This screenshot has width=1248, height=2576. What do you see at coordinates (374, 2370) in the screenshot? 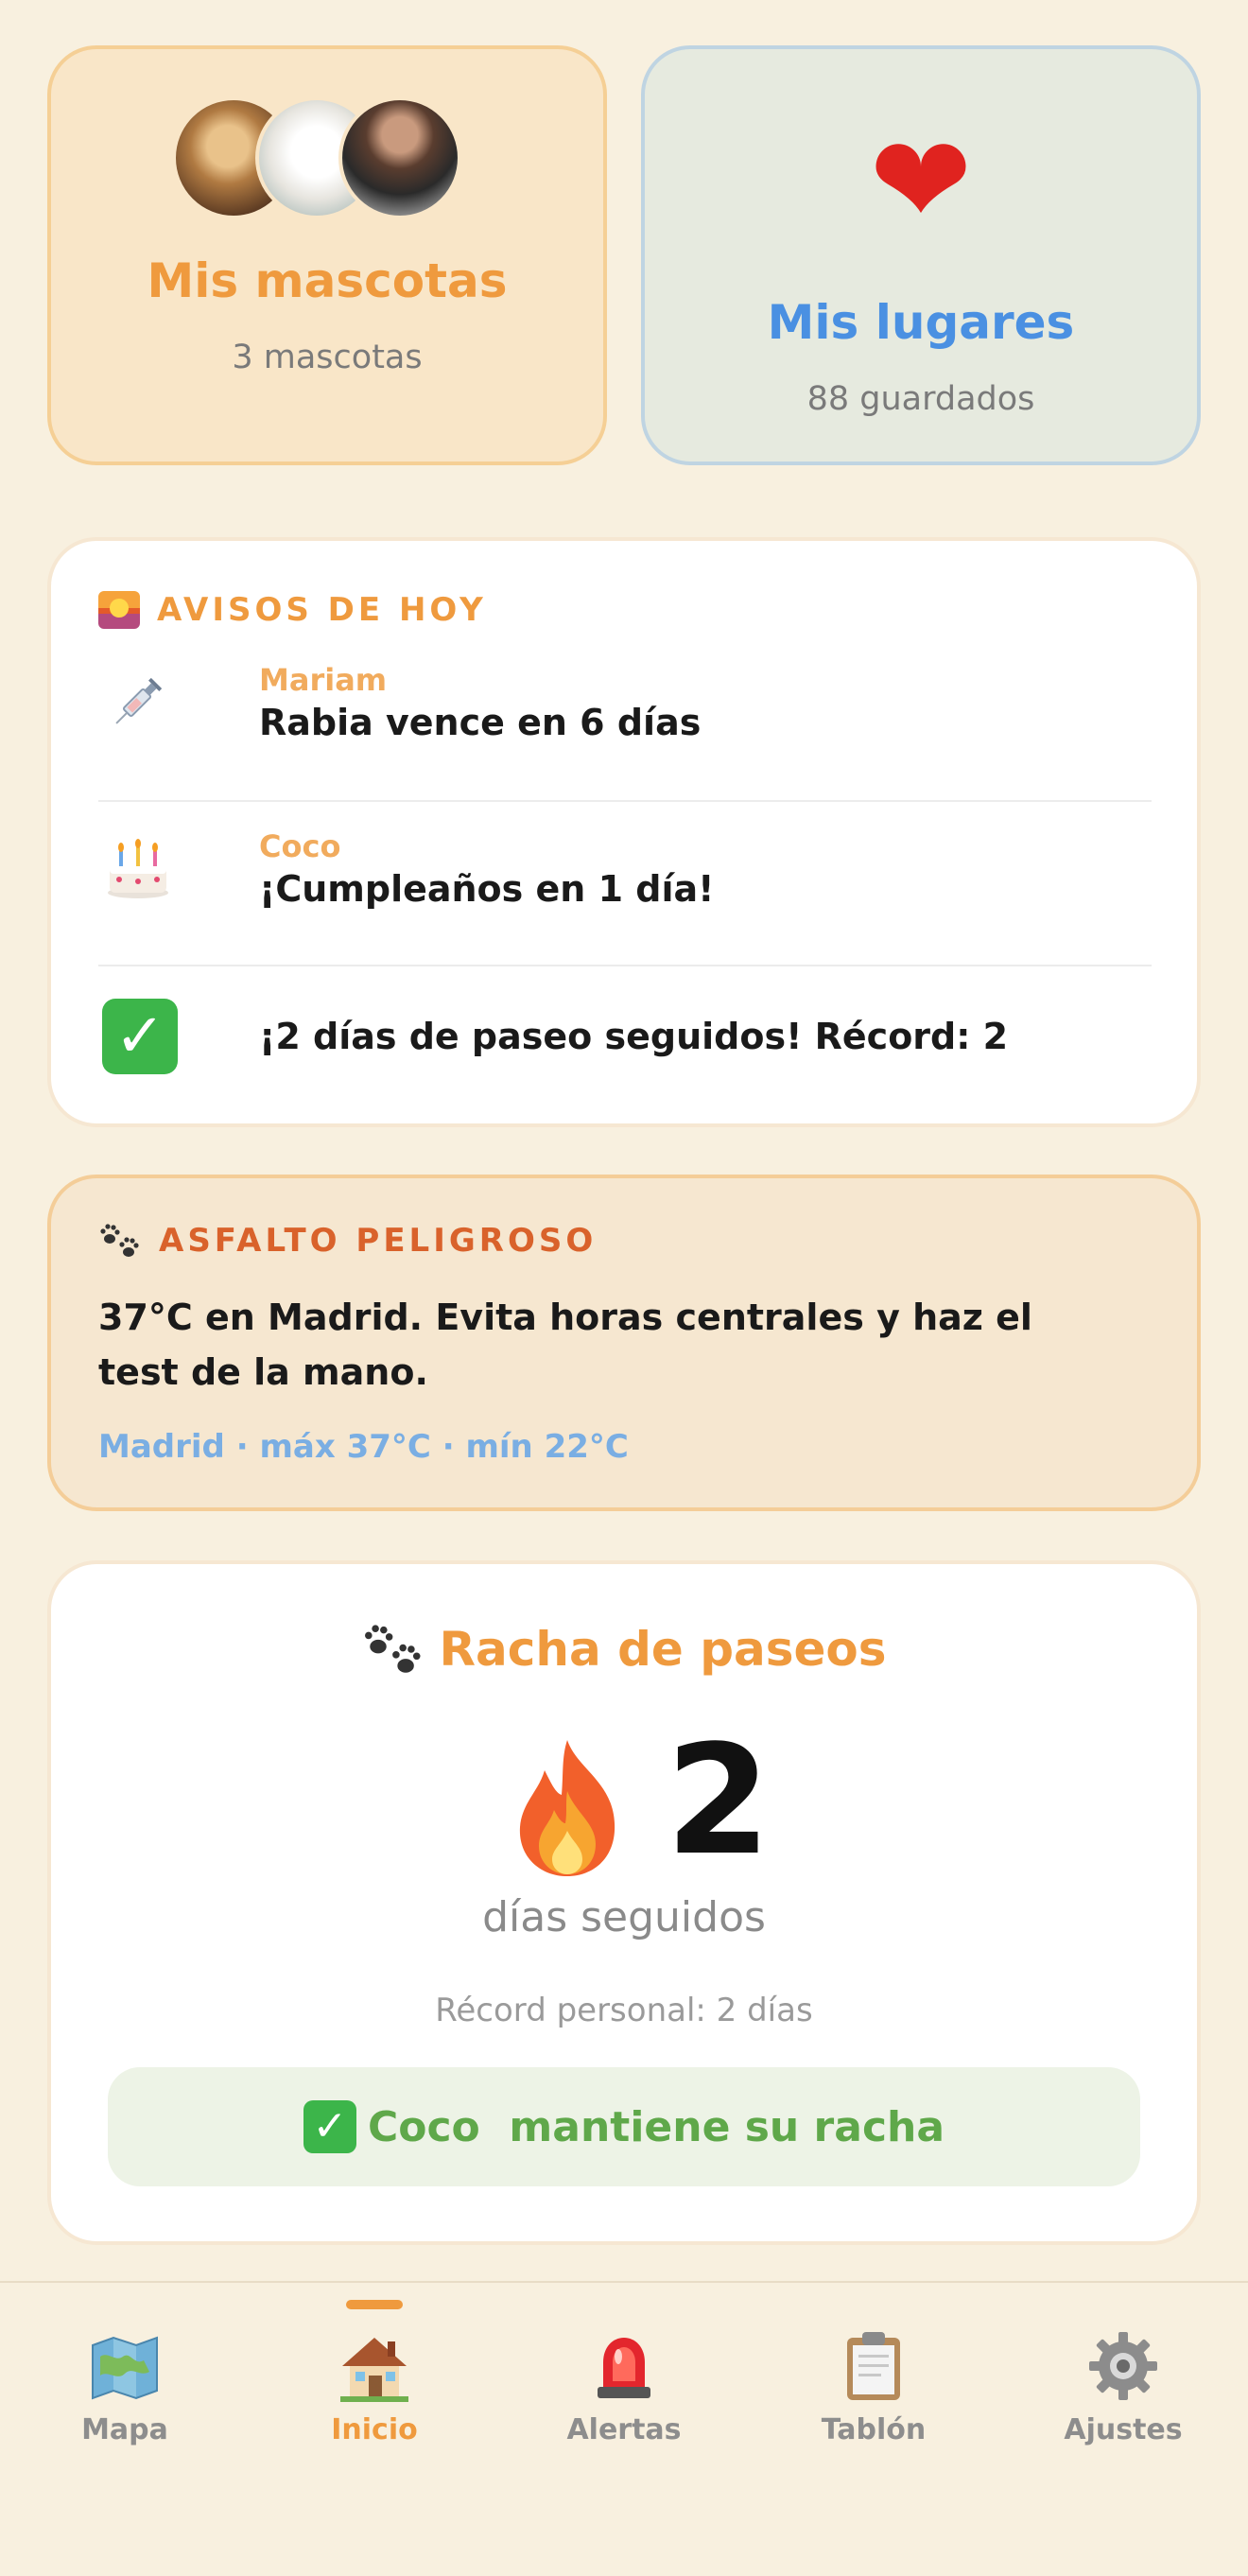
I see `house-icon` at bounding box center [374, 2370].